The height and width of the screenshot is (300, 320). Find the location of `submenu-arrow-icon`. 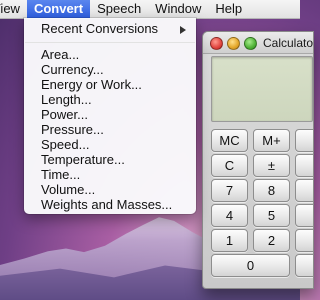

submenu-arrow-icon is located at coordinates (183, 30).